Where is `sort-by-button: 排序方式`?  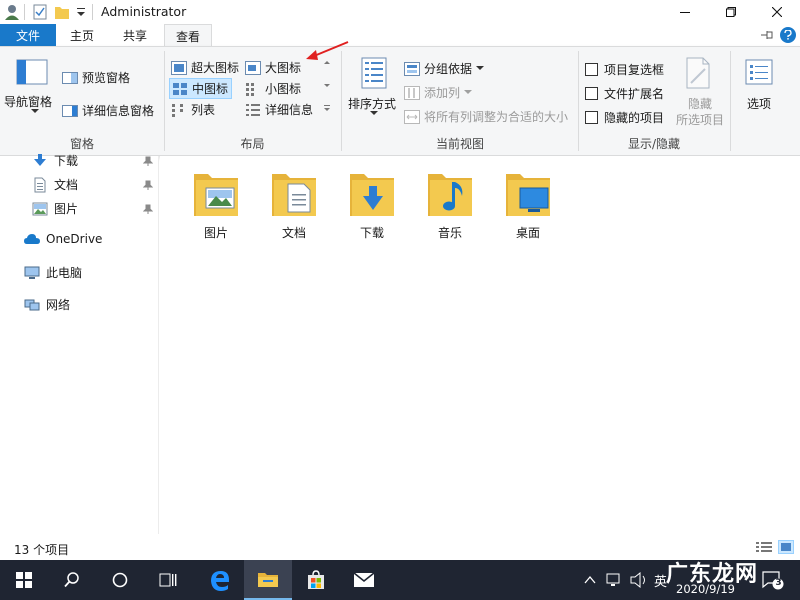 sort-by-button: 排序方式 is located at coordinates (374, 90).